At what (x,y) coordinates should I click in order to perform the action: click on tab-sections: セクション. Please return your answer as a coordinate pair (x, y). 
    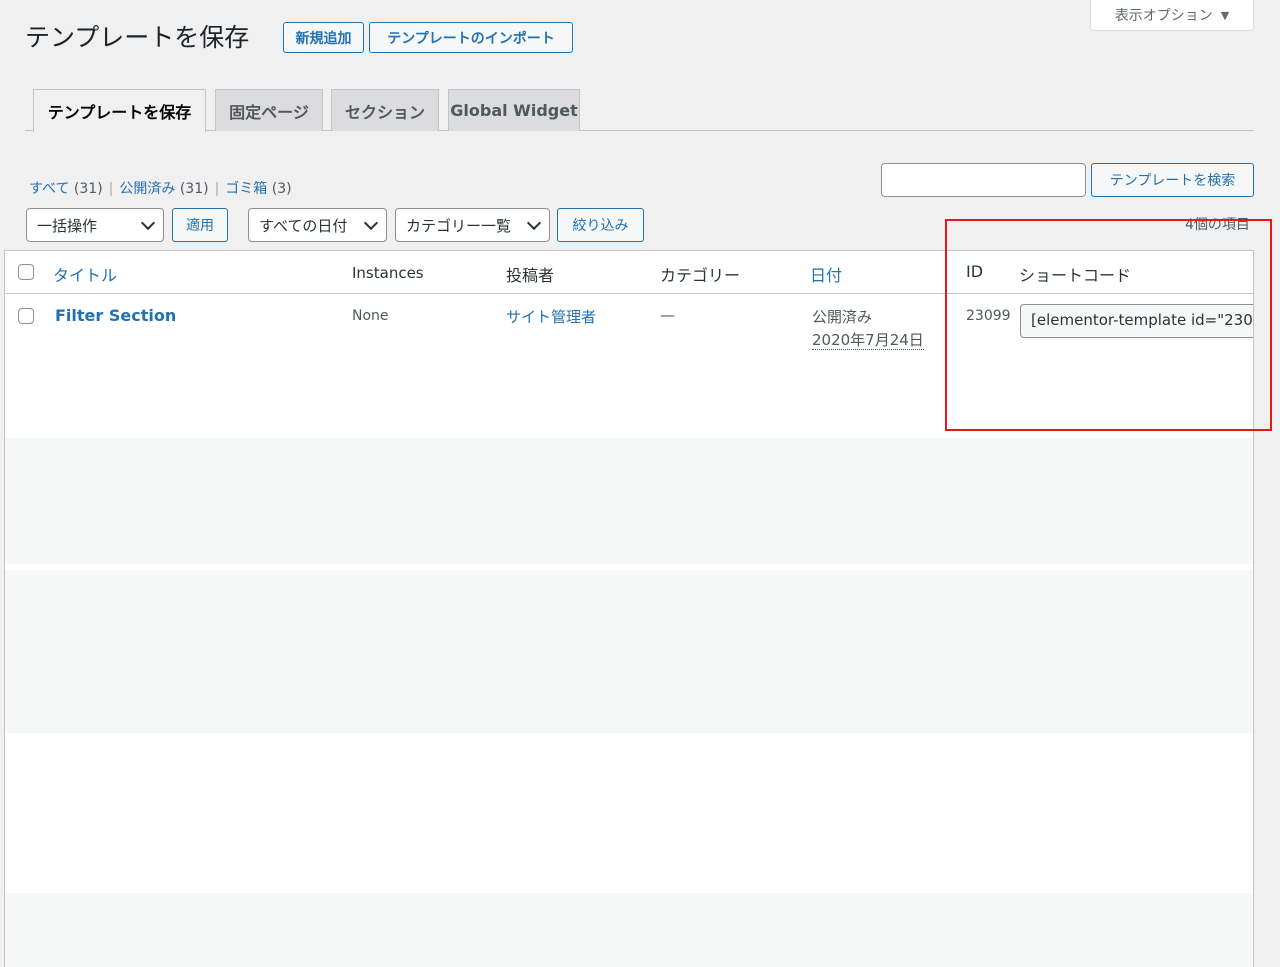
    Looking at the image, I should click on (385, 110).